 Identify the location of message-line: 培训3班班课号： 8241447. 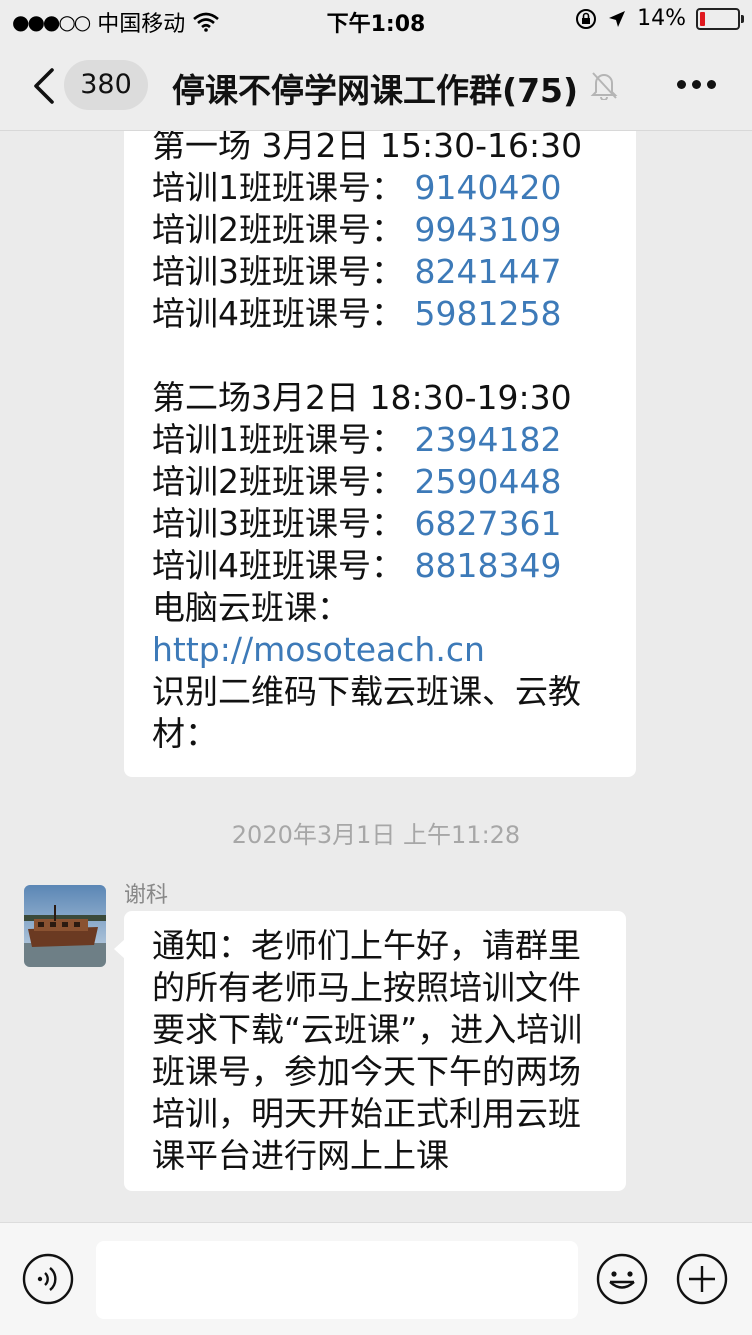
(357, 271).